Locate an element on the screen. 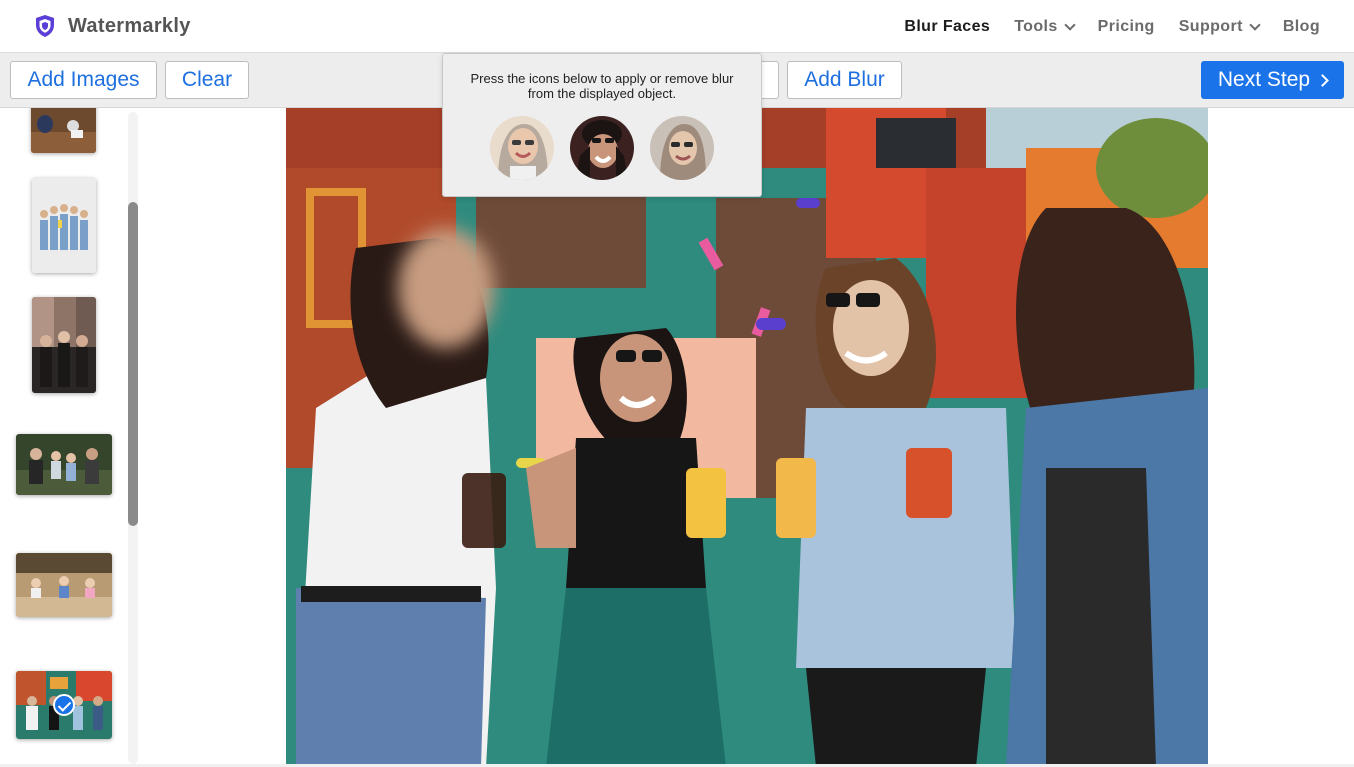 This screenshot has width=1354, height=767. nav-pricing: Pricing is located at coordinates (1126, 27).